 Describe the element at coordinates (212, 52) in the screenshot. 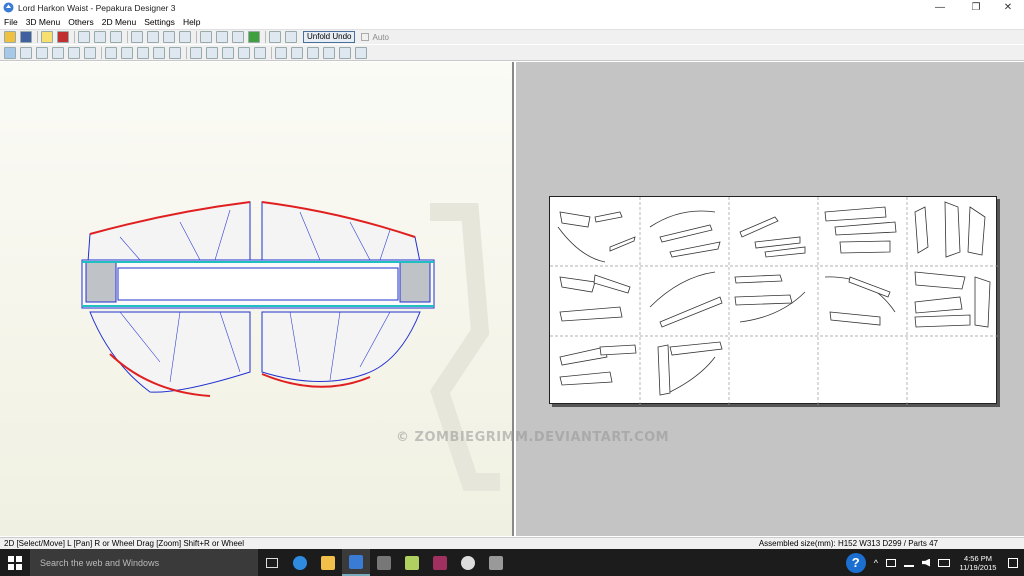

I see `zoom-fit-icon` at that location.